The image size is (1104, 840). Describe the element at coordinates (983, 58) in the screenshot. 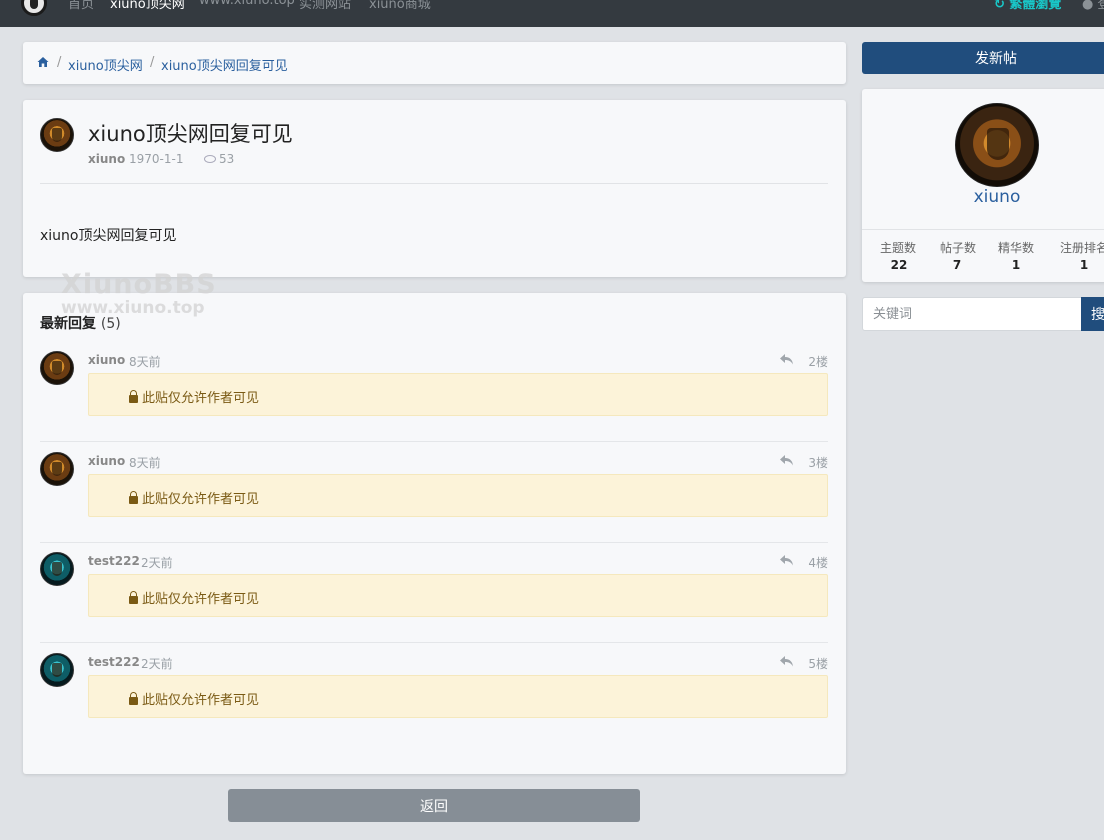

I see `new-post-button: 发新帖` at that location.